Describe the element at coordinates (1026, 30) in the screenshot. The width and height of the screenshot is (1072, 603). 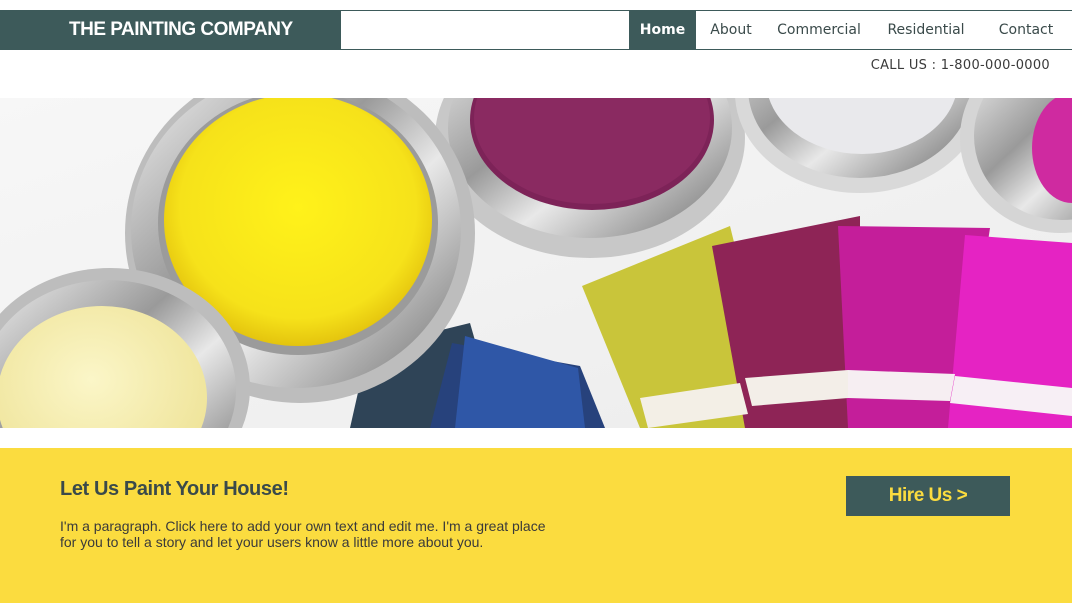
I see `nav-contact: Contact` at that location.